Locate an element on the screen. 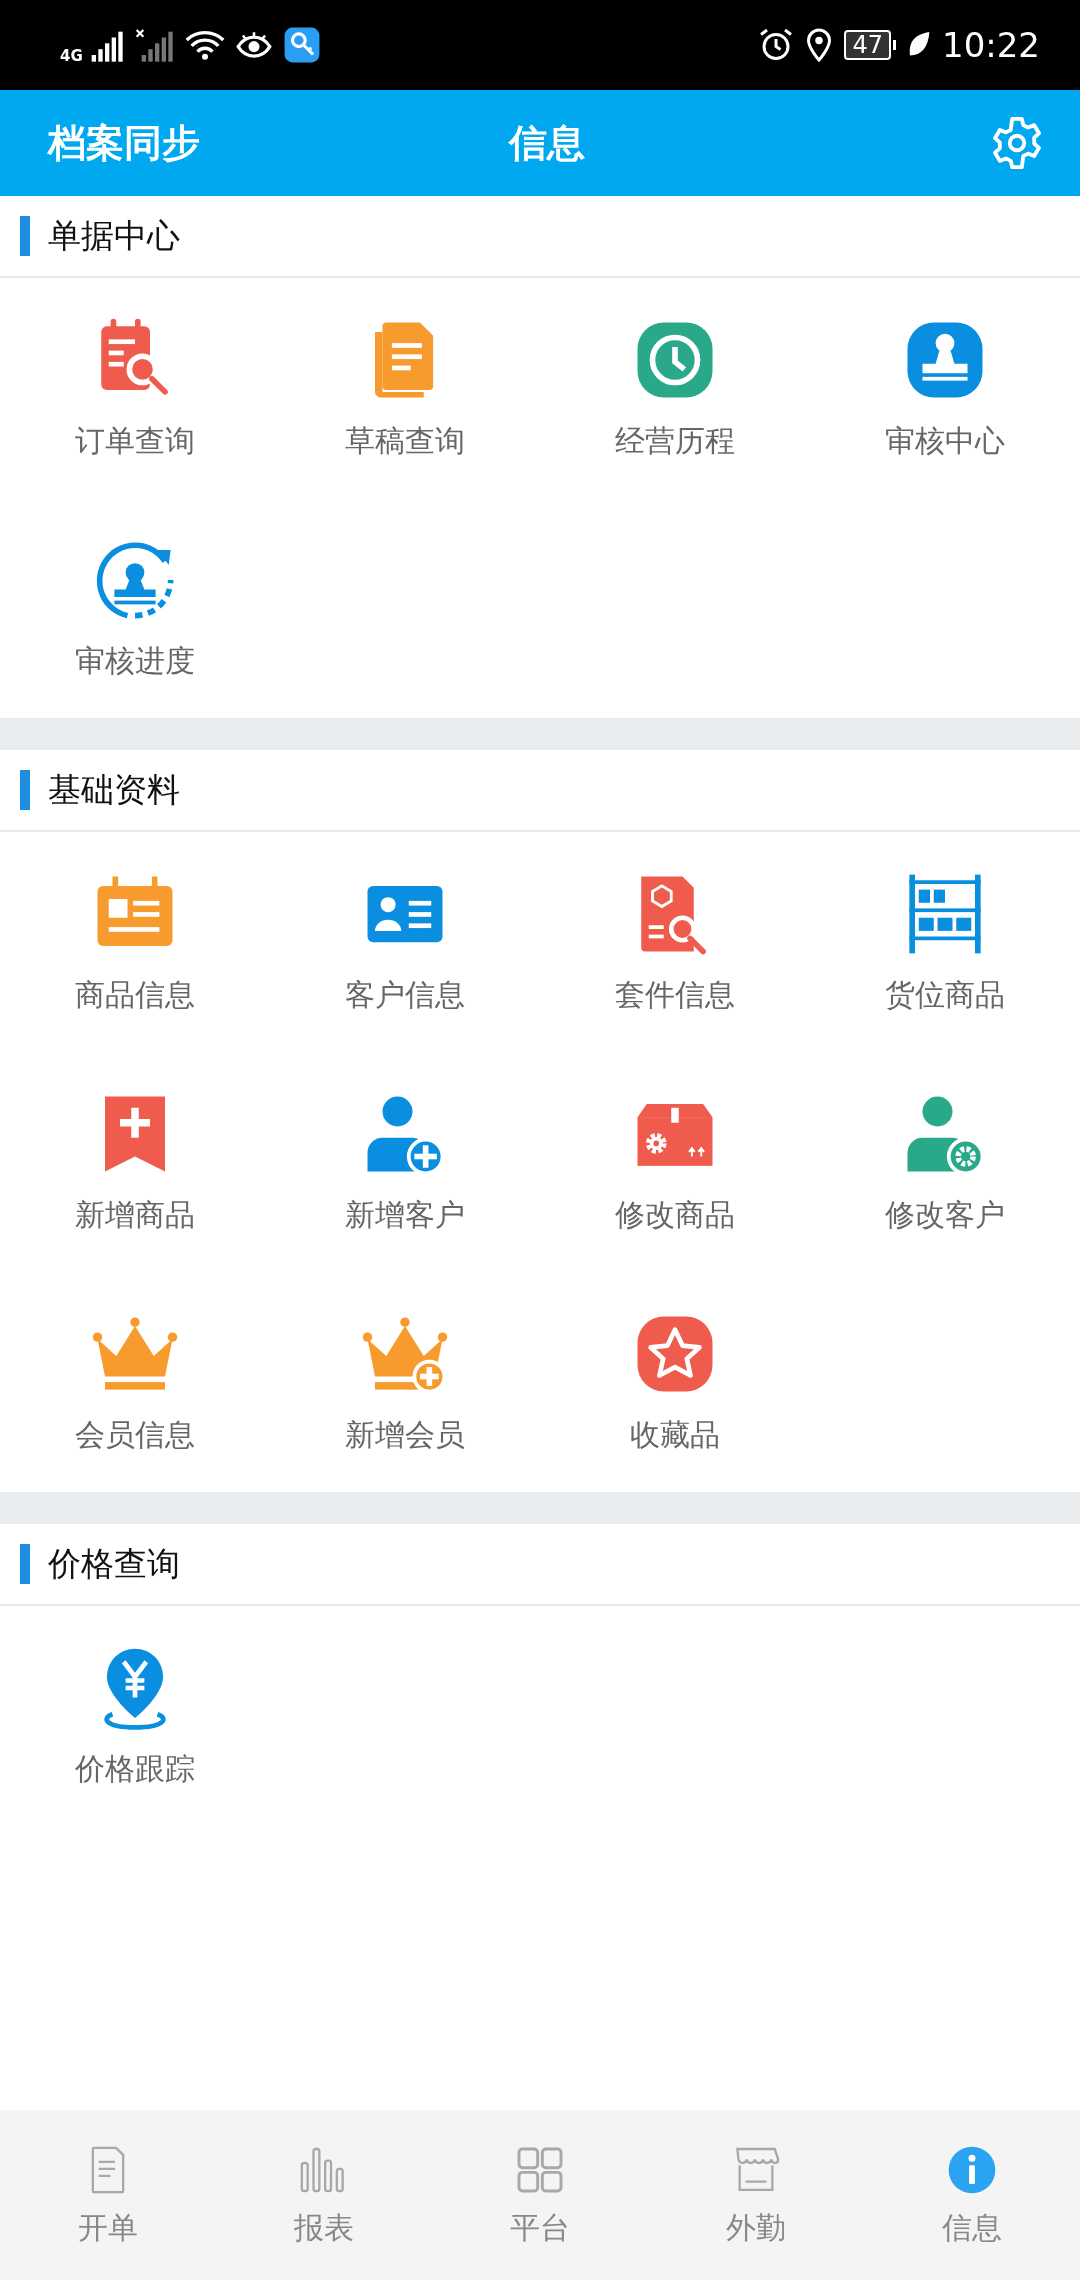  menu-tile: 会员信息 is located at coordinates (135, 1382).